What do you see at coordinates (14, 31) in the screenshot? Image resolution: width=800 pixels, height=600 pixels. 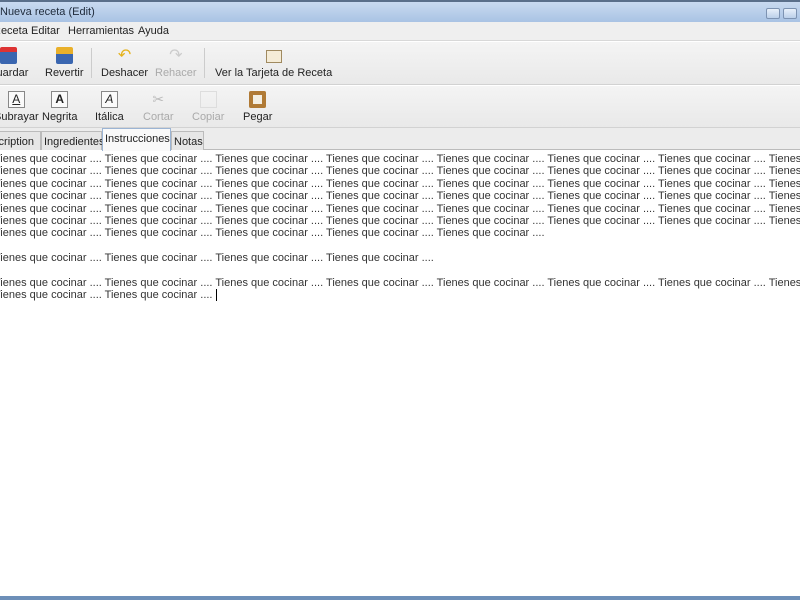 I see `menu-receta: Receta` at bounding box center [14, 31].